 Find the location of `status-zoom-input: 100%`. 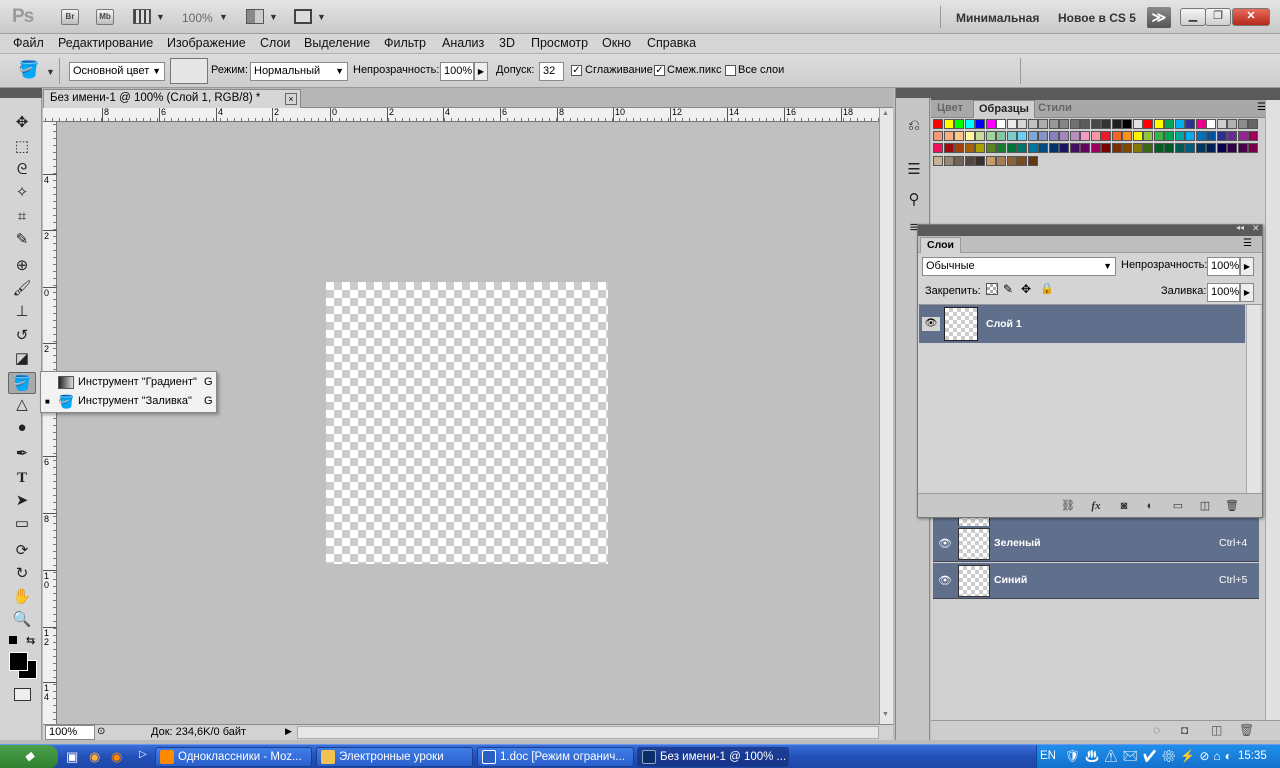

status-zoom-input: 100% is located at coordinates (70, 732).